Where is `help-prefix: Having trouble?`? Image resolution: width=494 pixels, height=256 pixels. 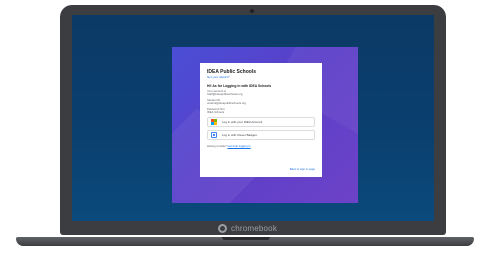
help-prefix: Having trouble? is located at coordinates (217, 146).